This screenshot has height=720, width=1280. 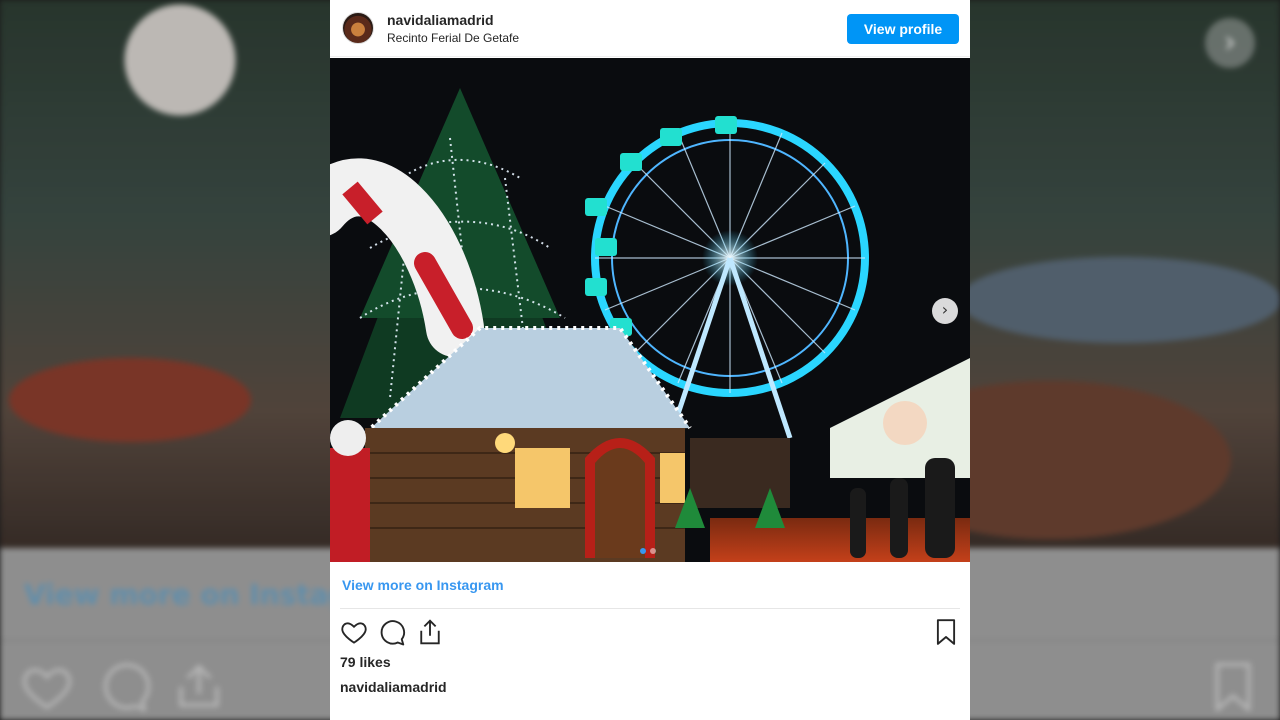 What do you see at coordinates (199, 685) in the screenshot?
I see `background-share-icon` at bounding box center [199, 685].